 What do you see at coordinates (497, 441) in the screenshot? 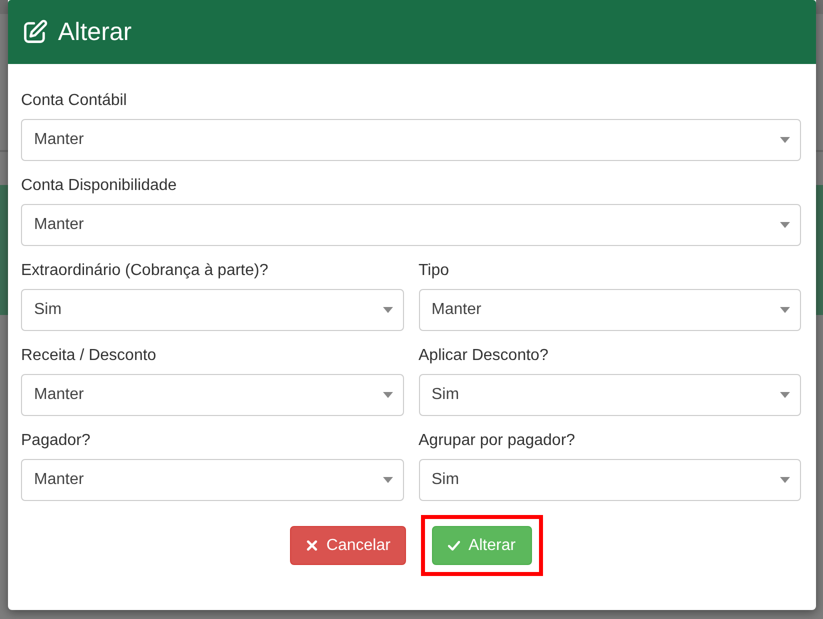
I see `field-label: Agrupar por pagador?` at bounding box center [497, 441].